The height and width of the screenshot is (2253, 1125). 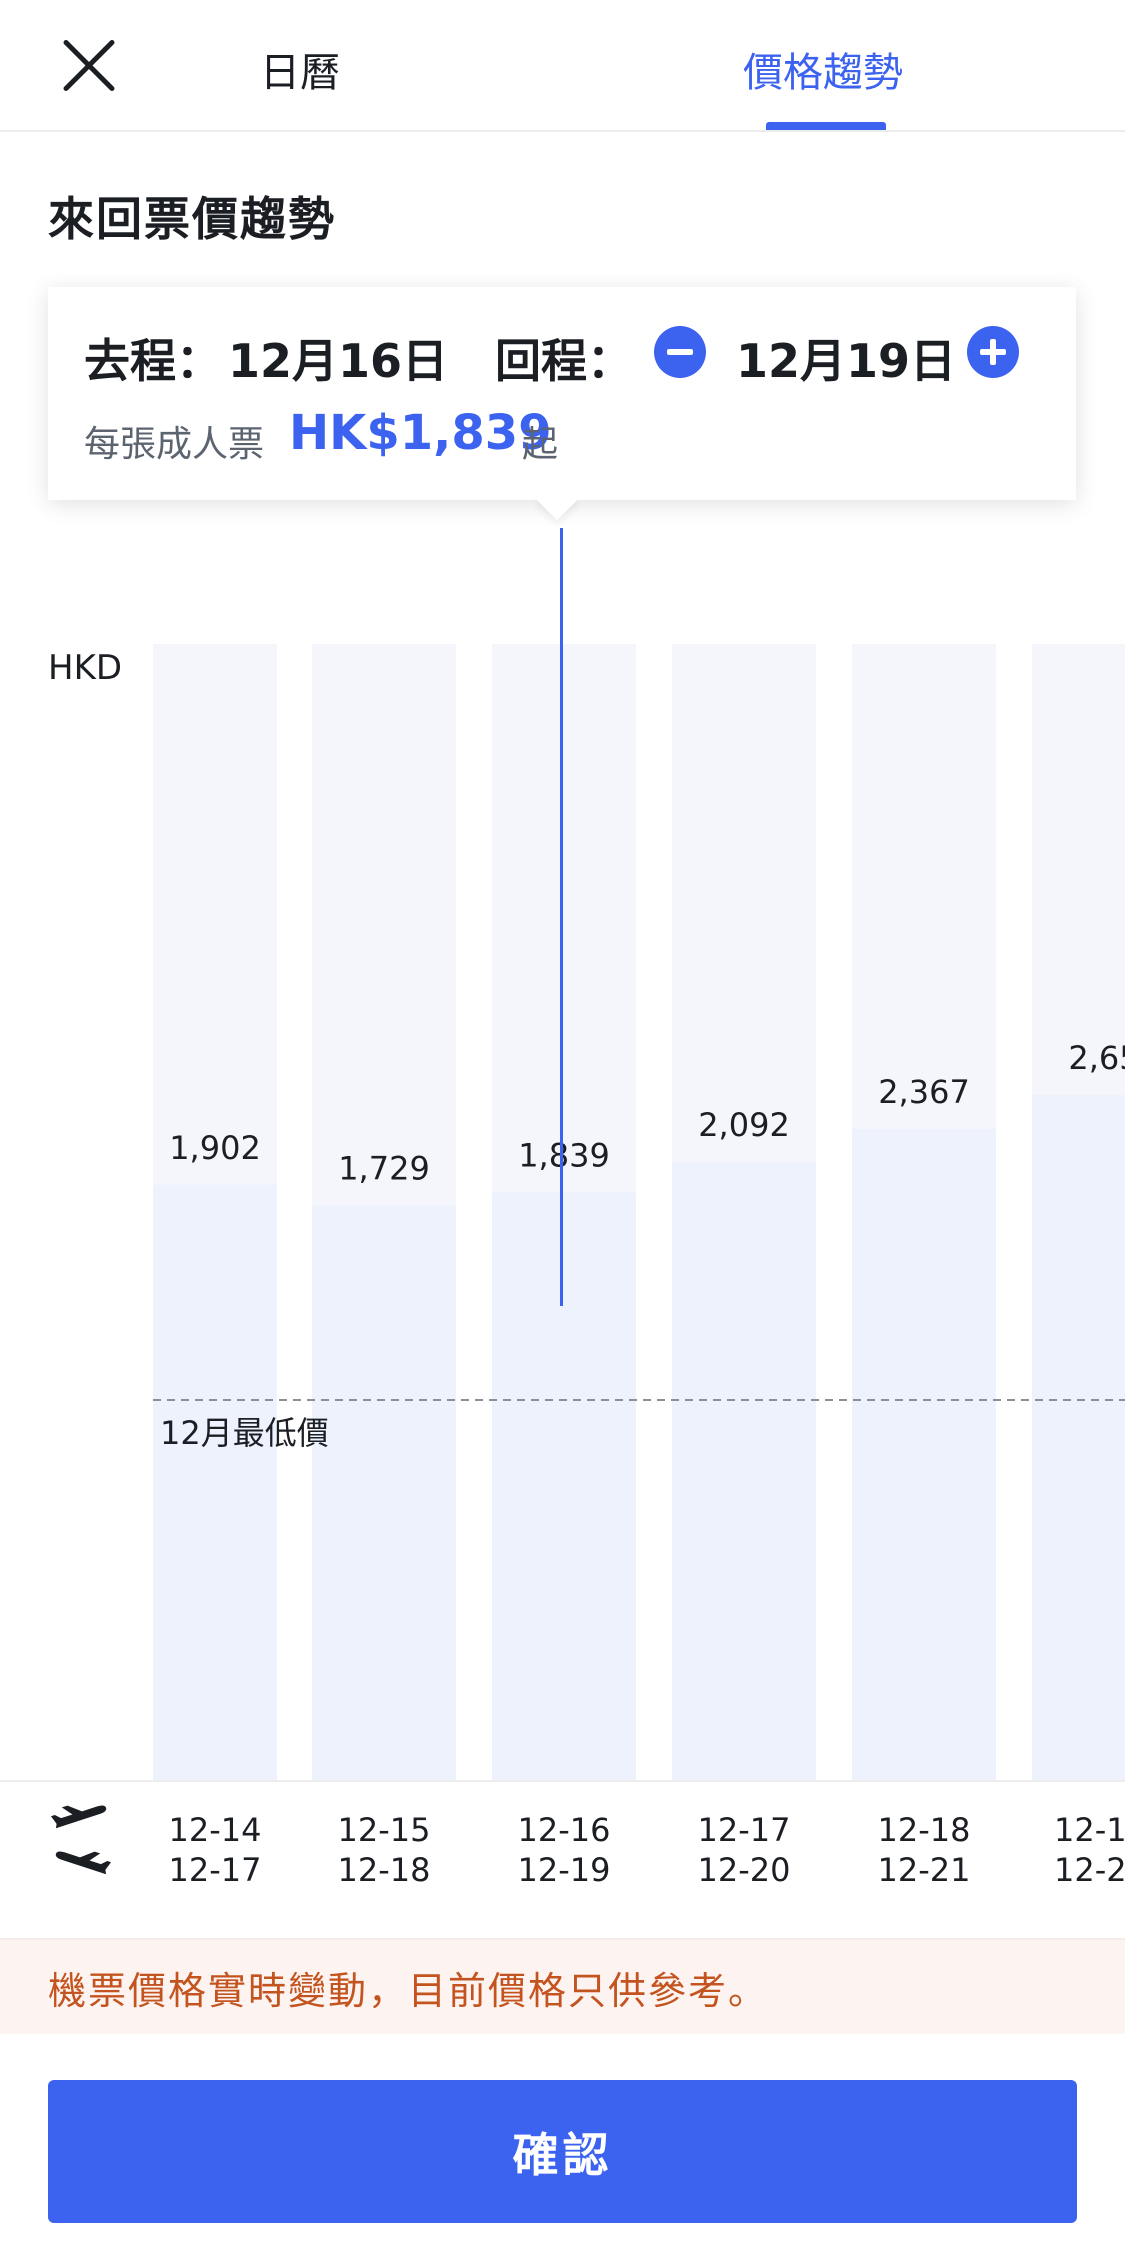 I want to click on selected-date-marker, so click(x=561, y=917).